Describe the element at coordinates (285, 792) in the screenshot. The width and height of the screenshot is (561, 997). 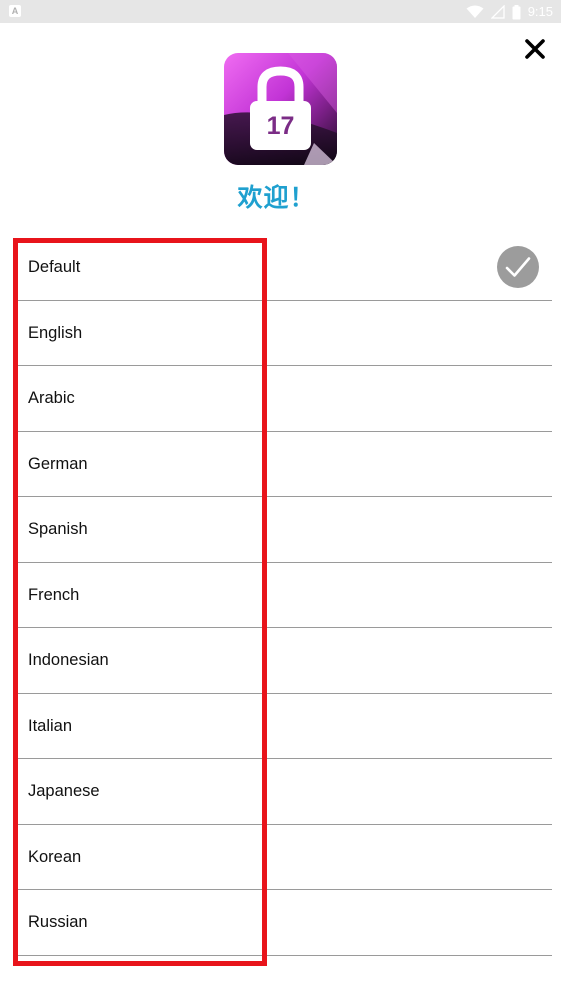
I see `language-item-japanese: Japanese` at that location.